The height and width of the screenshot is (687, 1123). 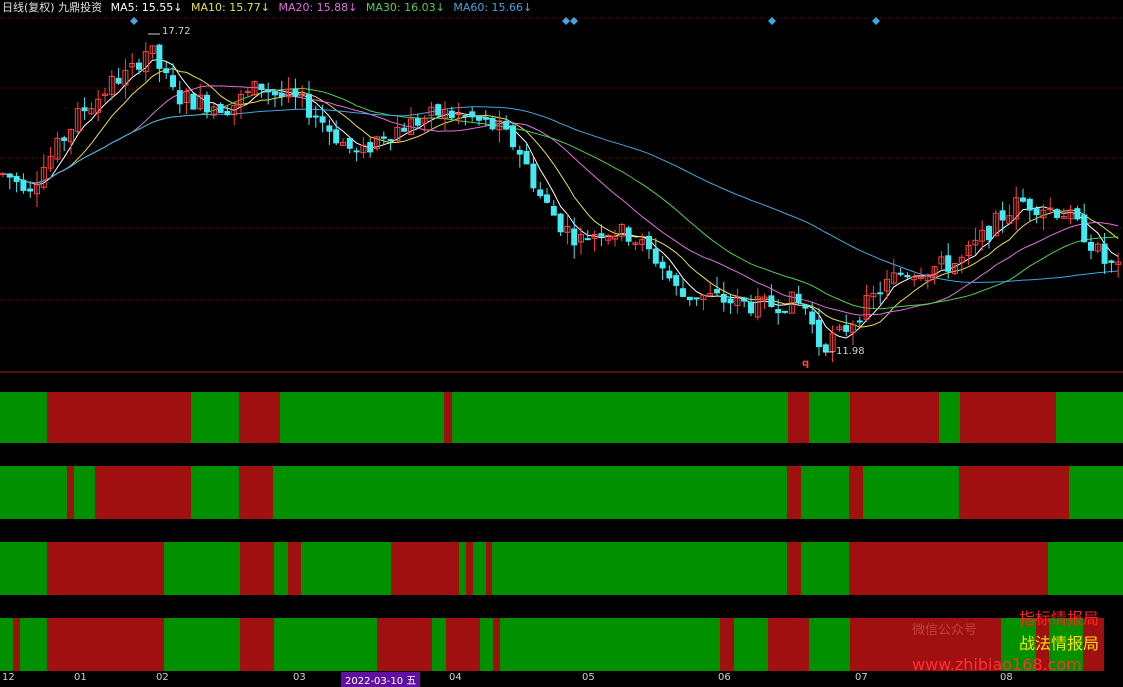 I want to click on time-label-04: 04, so click(x=455, y=677).